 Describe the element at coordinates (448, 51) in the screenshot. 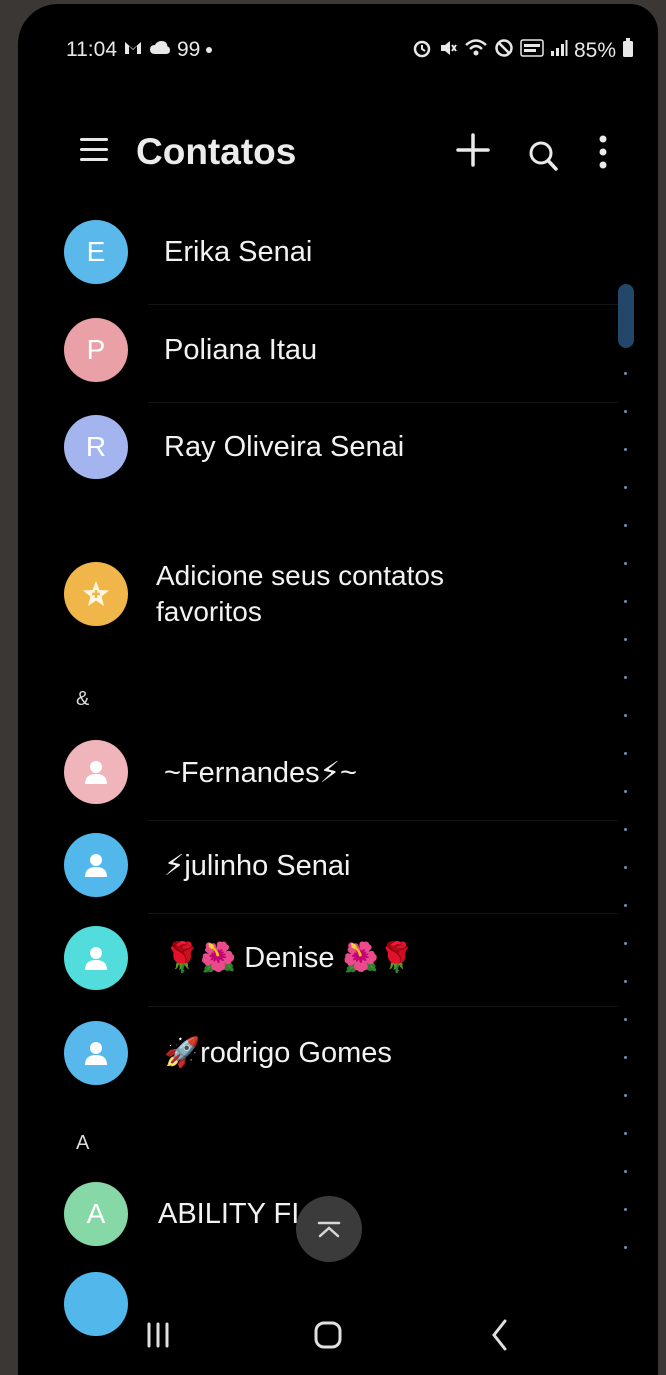

I see `mute-icon` at that location.